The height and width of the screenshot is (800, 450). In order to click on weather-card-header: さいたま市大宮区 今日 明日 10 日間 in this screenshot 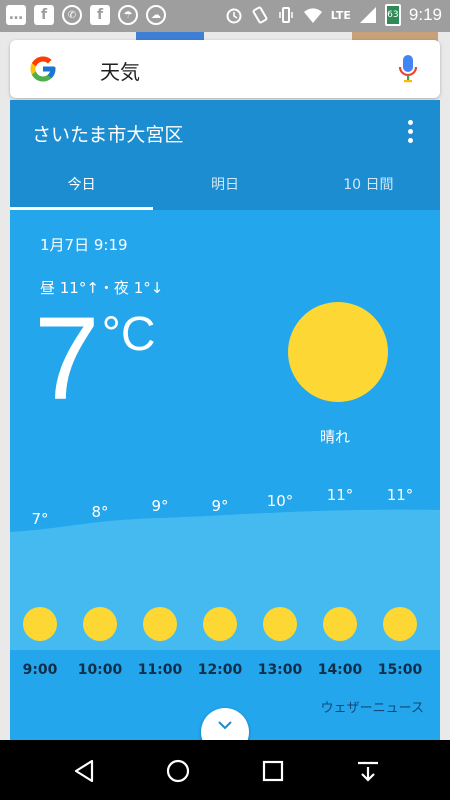, I will do `click(225, 155)`.